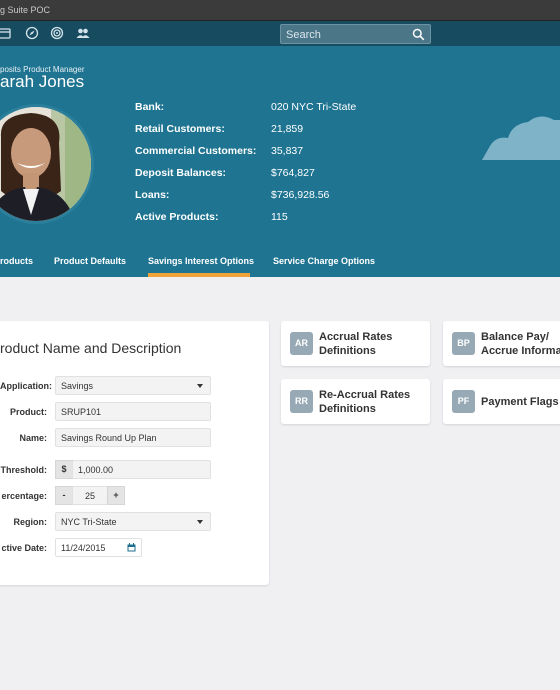 This screenshot has width=560, height=690. Describe the element at coordinates (16, 261) in the screenshot. I see `tab-products: roducts` at that location.